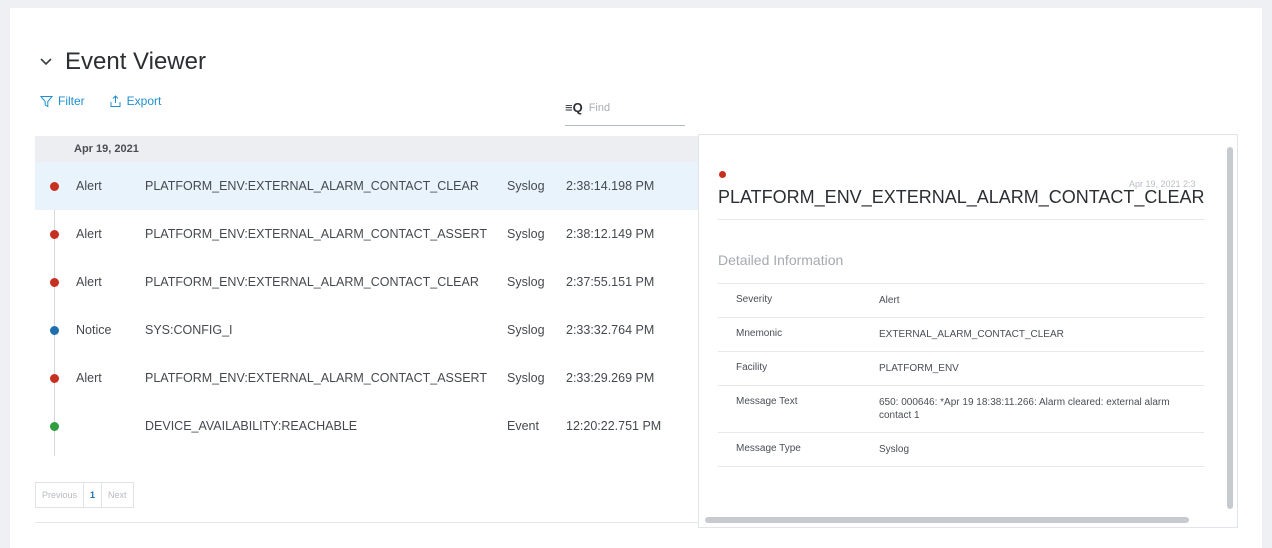 The width and height of the screenshot is (1272, 548). I want to click on previous-page-button: Previous, so click(60, 495).